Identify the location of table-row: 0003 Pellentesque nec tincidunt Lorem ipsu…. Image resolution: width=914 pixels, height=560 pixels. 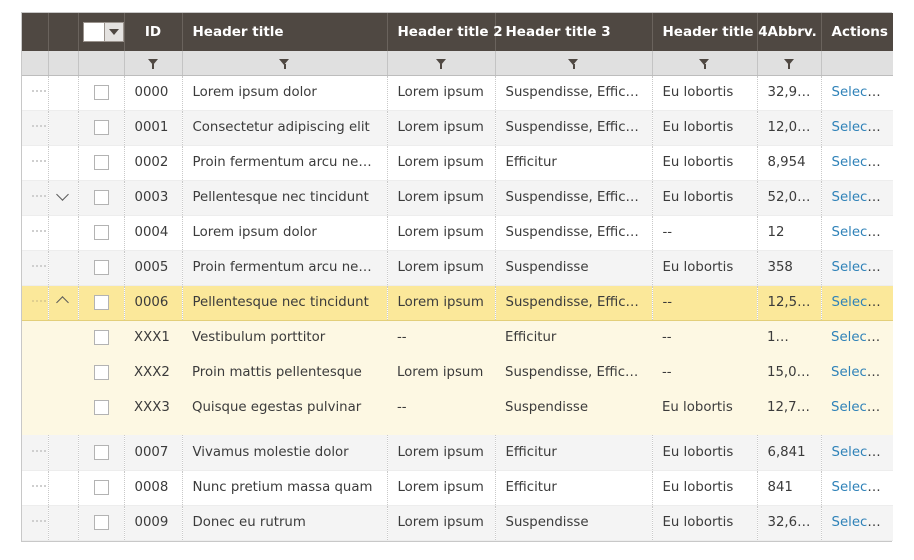
(457, 198).